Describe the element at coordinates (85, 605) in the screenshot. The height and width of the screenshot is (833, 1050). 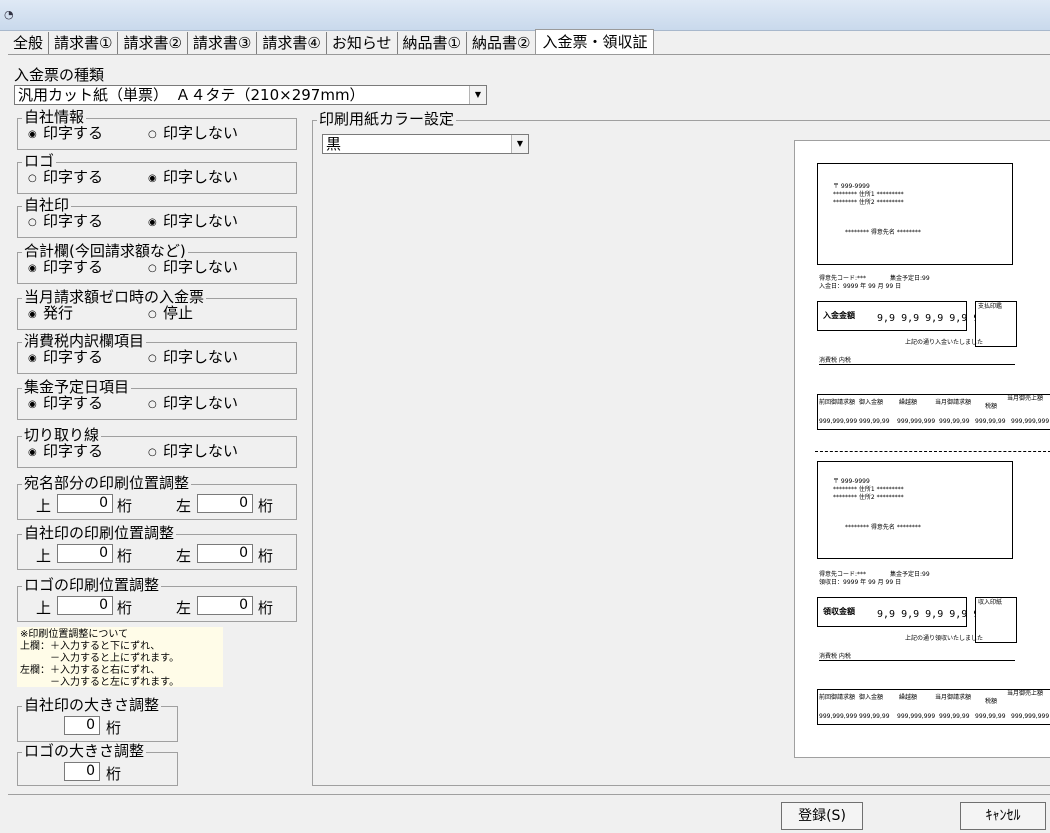
I see `logo-top-input: 0` at that location.